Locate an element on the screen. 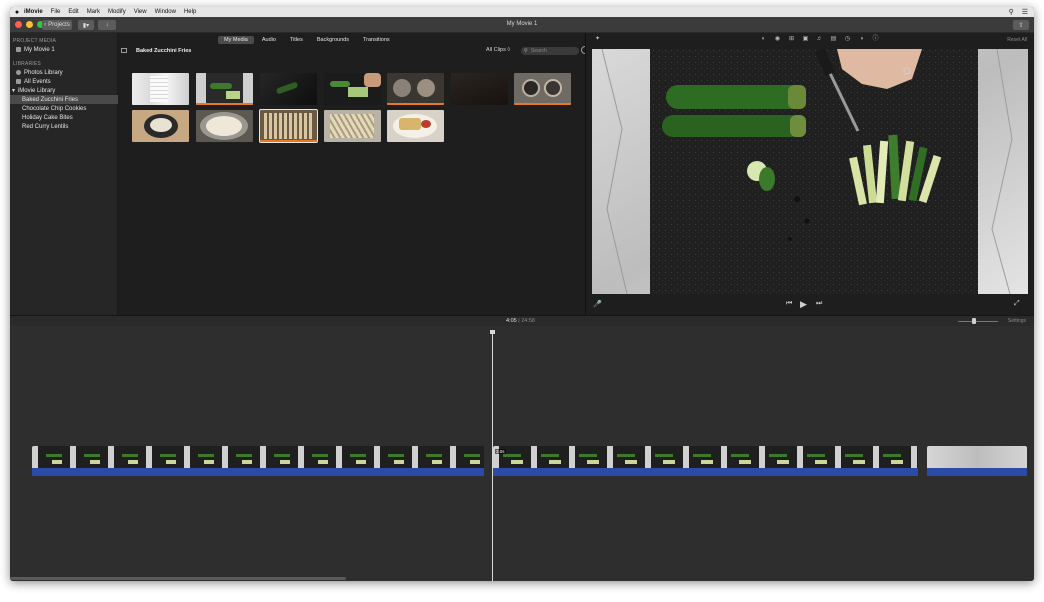 The height and width of the screenshot is (602, 1044). sidebar-item-label: Holiday Cake Bites is located at coordinates (47, 117).